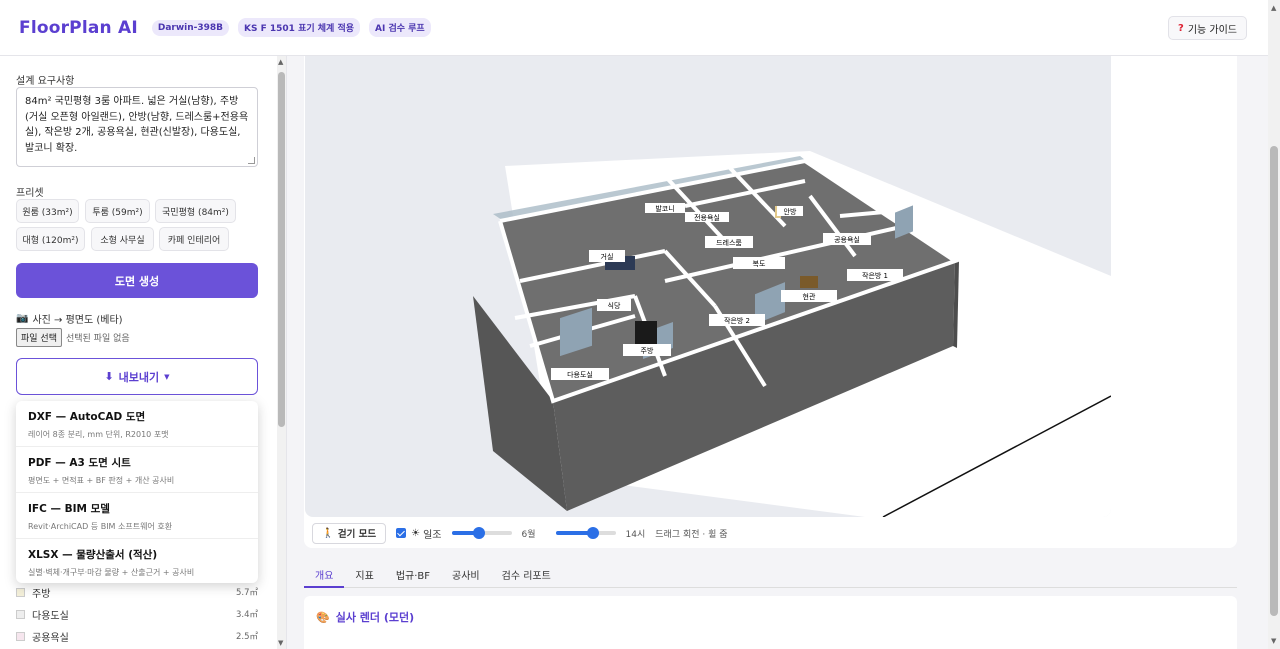  Describe the element at coordinates (729, 242) in the screenshot. I see `label-dress: 드레스룸` at that location.